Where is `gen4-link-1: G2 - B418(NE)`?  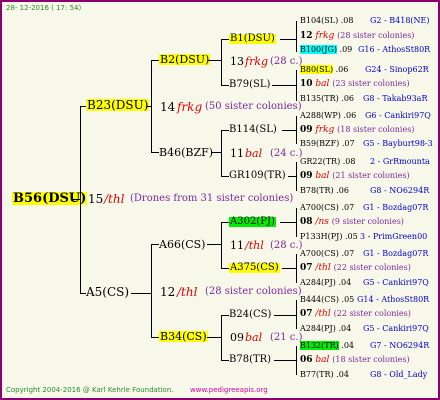
gen4-link-1: G2 - B418(NE) is located at coordinates (400, 21).